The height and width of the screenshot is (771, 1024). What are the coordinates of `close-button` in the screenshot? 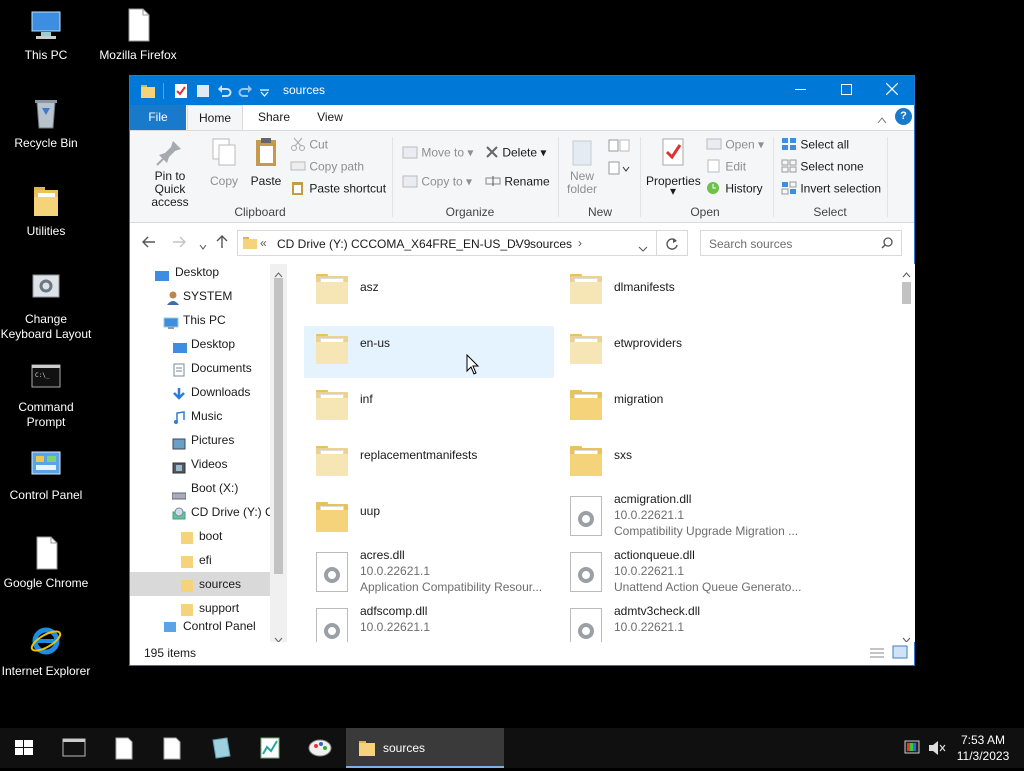 It's located at (892, 90).